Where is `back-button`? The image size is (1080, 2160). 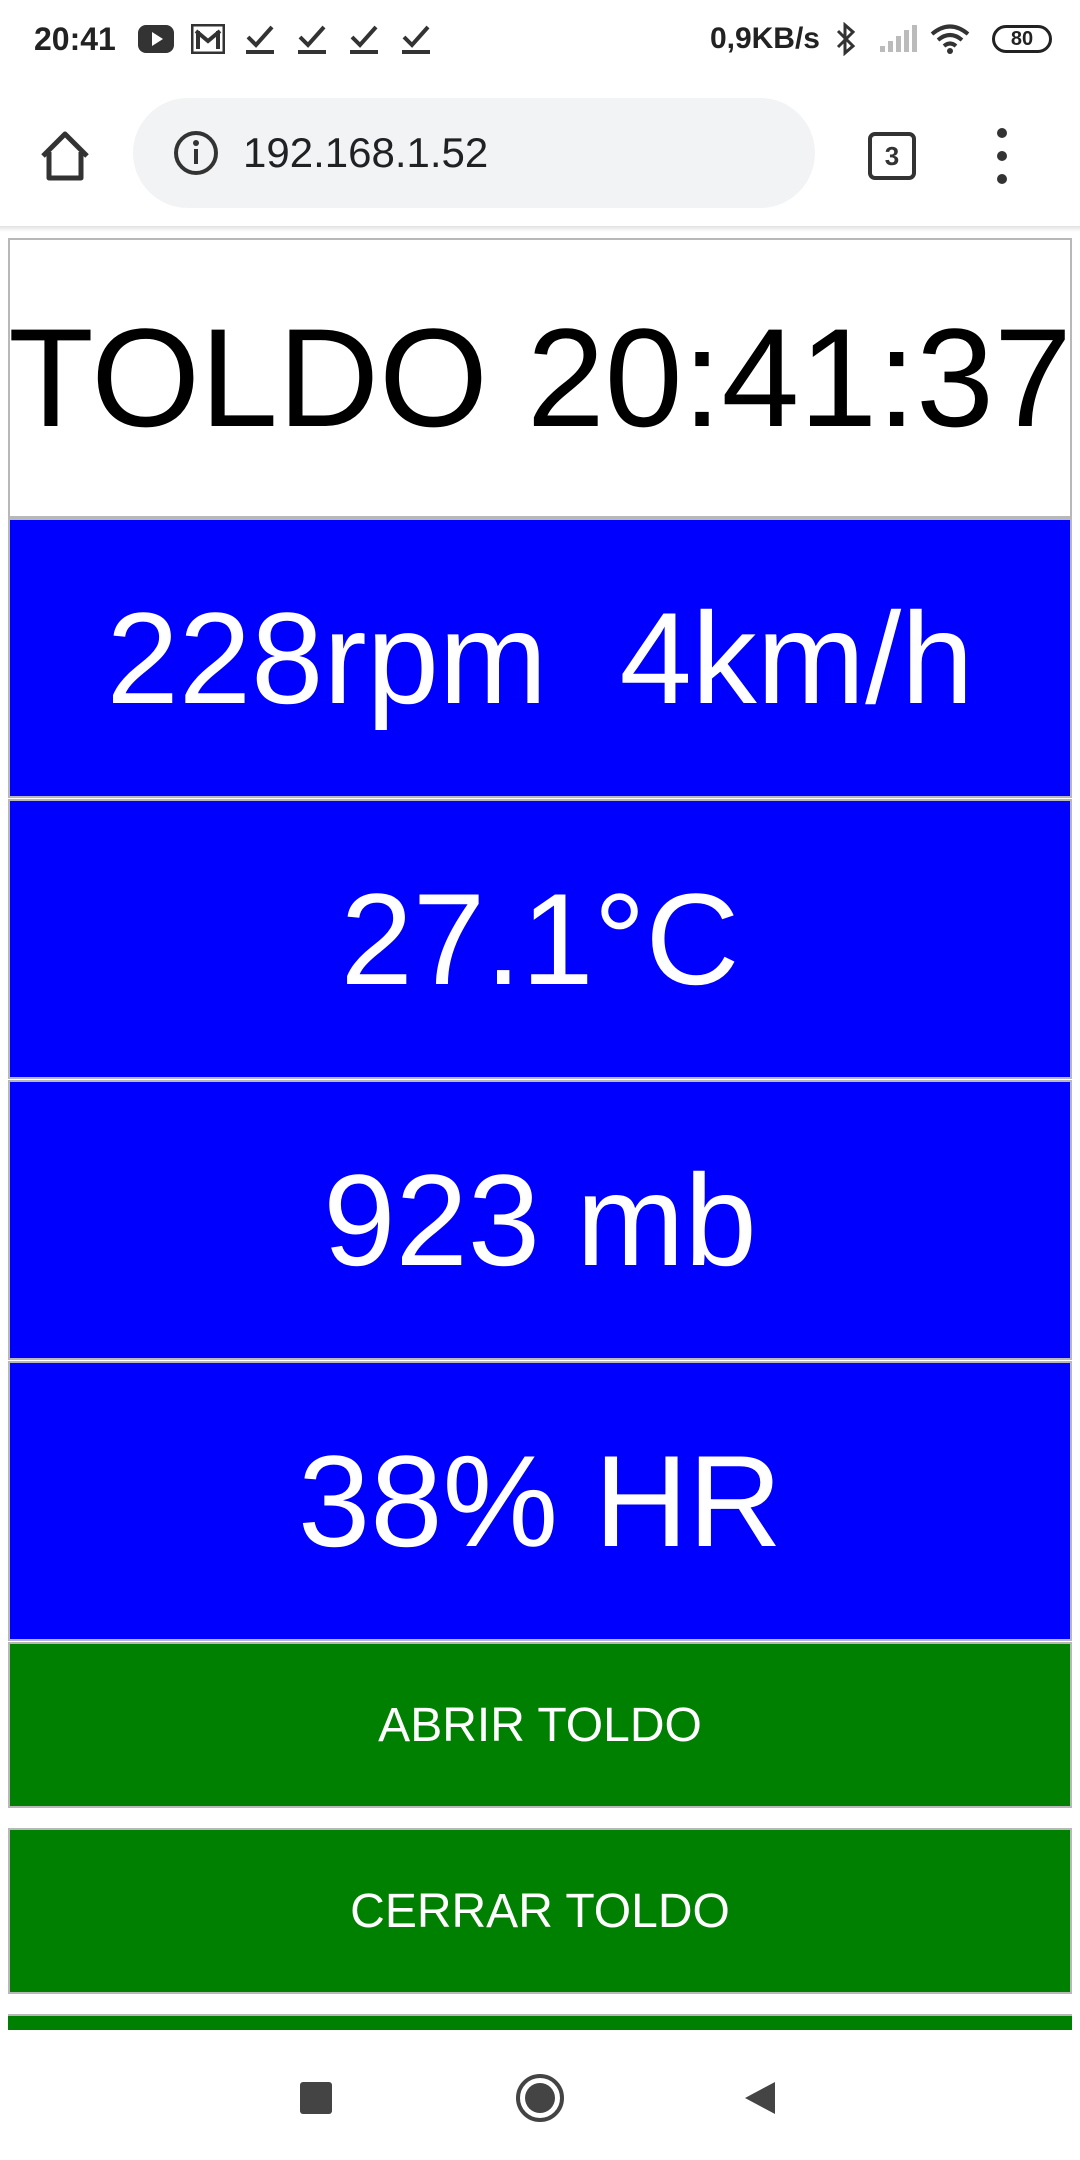 back-button is located at coordinates (760, 2098).